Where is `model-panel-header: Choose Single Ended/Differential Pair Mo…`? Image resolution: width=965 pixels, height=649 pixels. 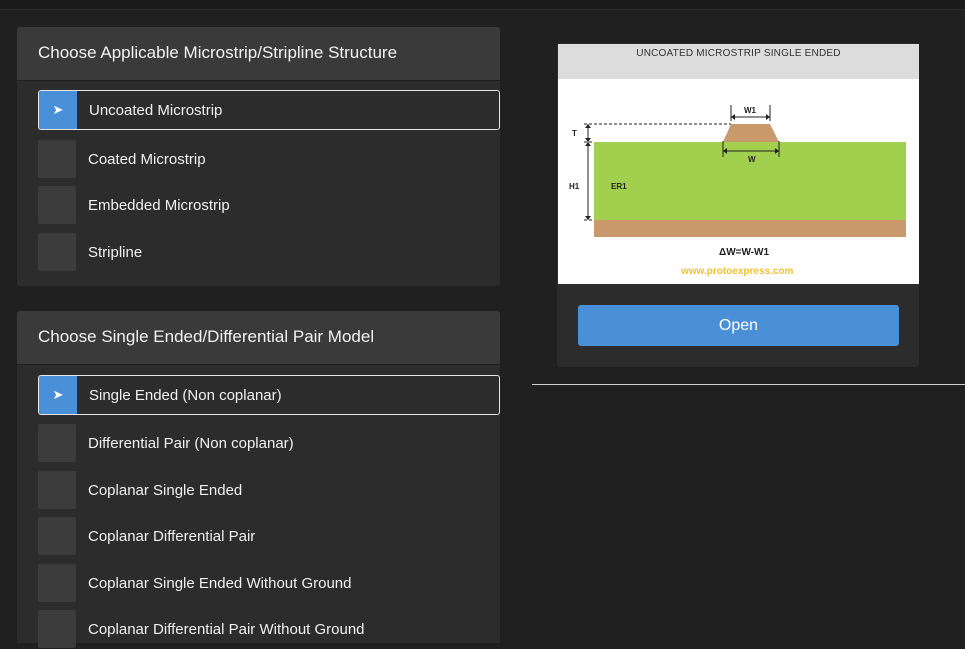
model-panel-header: Choose Single Ended/Differential Pair Mo… is located at coordinates (258, 338).